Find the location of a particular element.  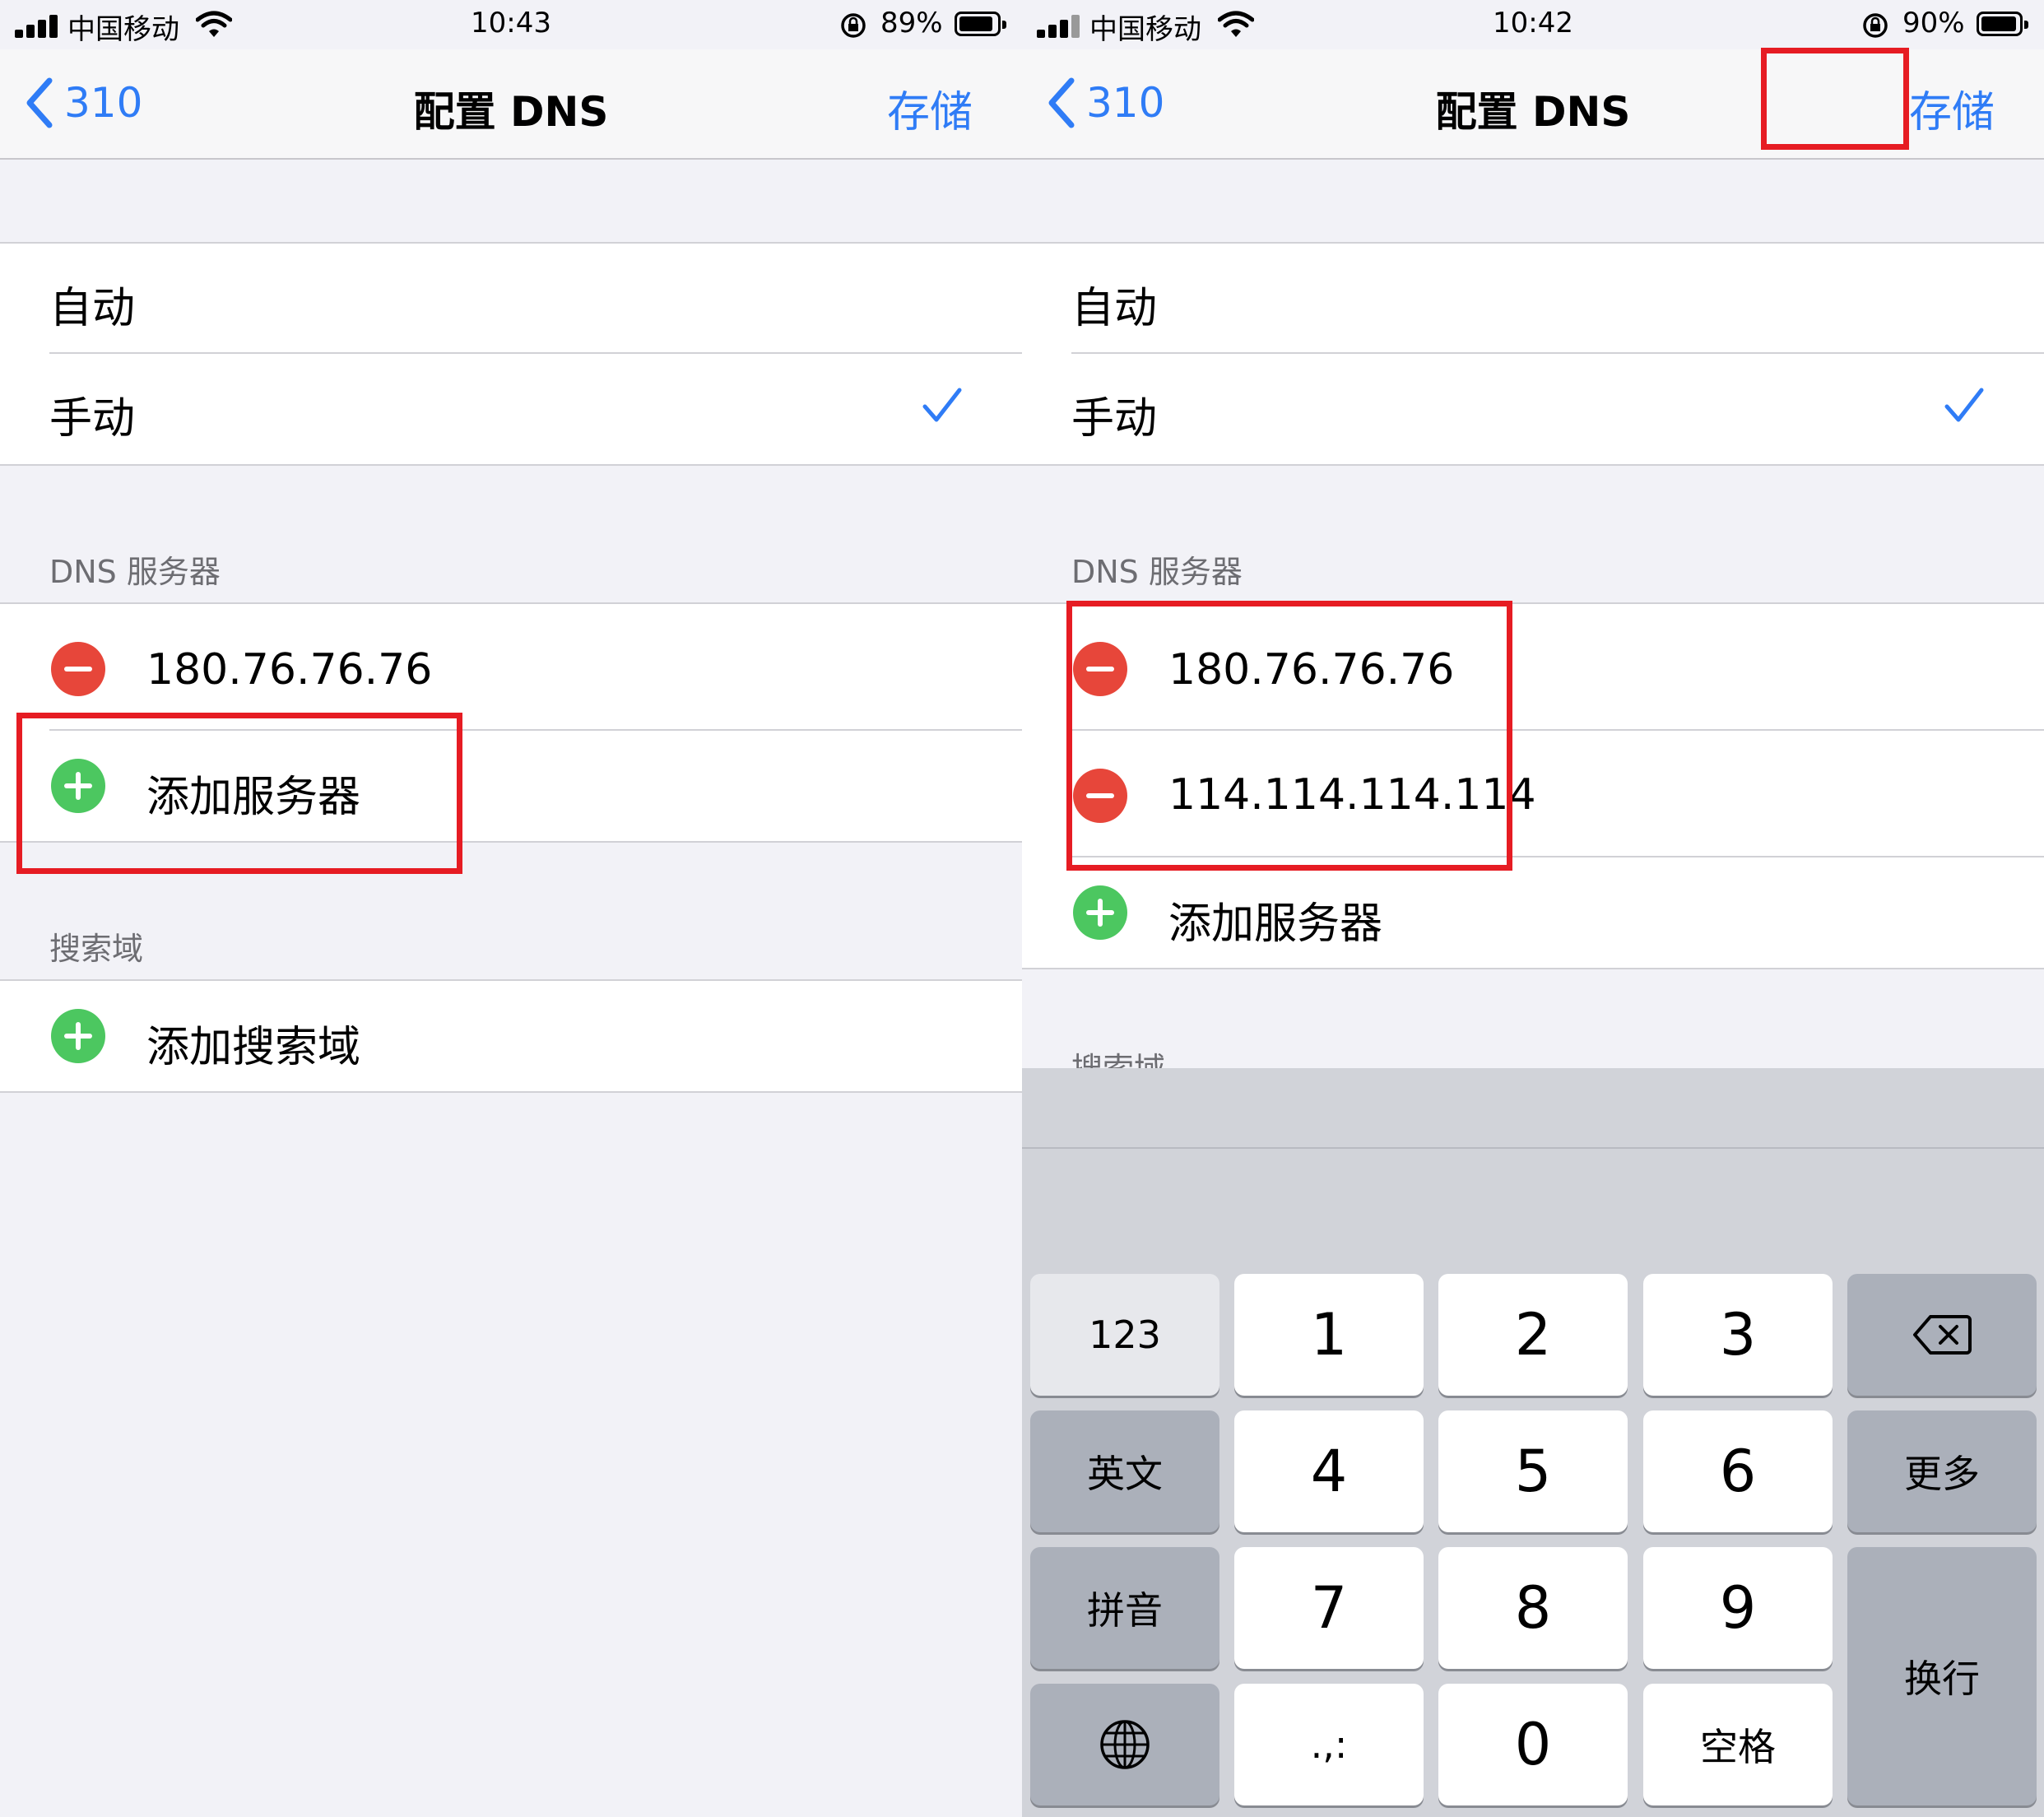

space-key: 空格 is located at coordinates (1738, 1744).